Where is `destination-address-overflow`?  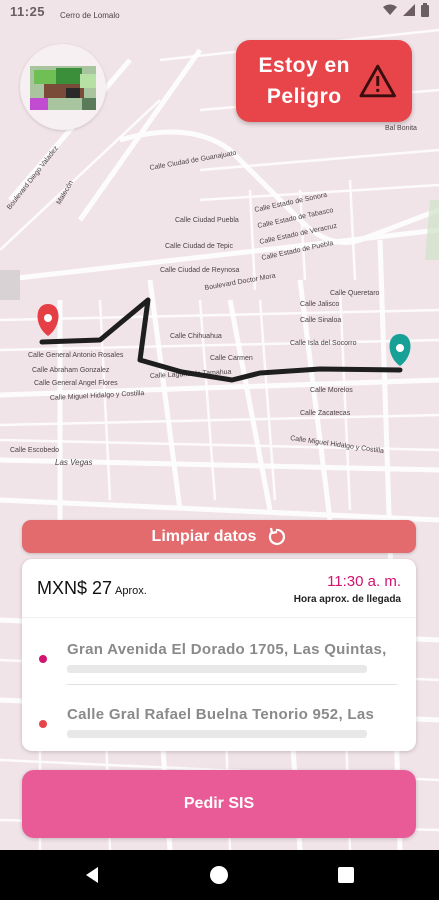
destination-address-overflow is located at coordinates (217, 734).